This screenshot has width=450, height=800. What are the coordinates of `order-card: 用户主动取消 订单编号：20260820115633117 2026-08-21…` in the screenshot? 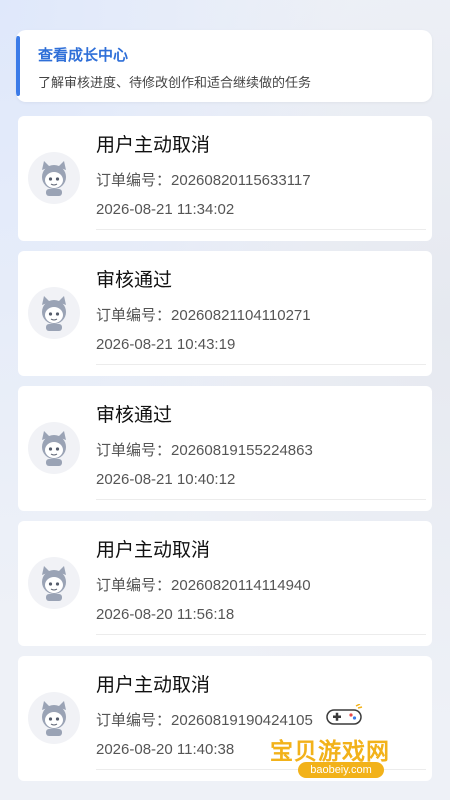 It's located at (225, 178).